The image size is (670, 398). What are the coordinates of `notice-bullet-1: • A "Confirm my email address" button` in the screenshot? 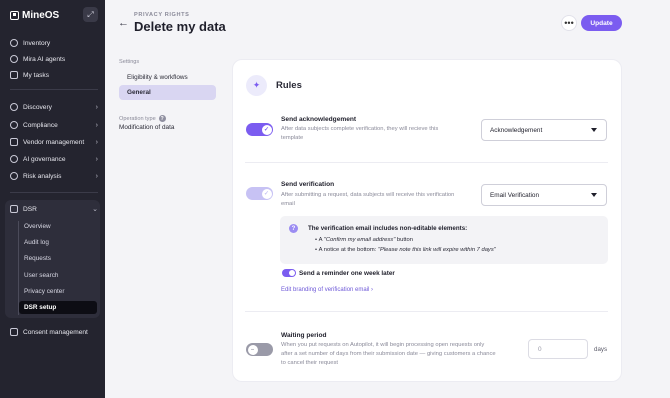 It's located at (364, 240).